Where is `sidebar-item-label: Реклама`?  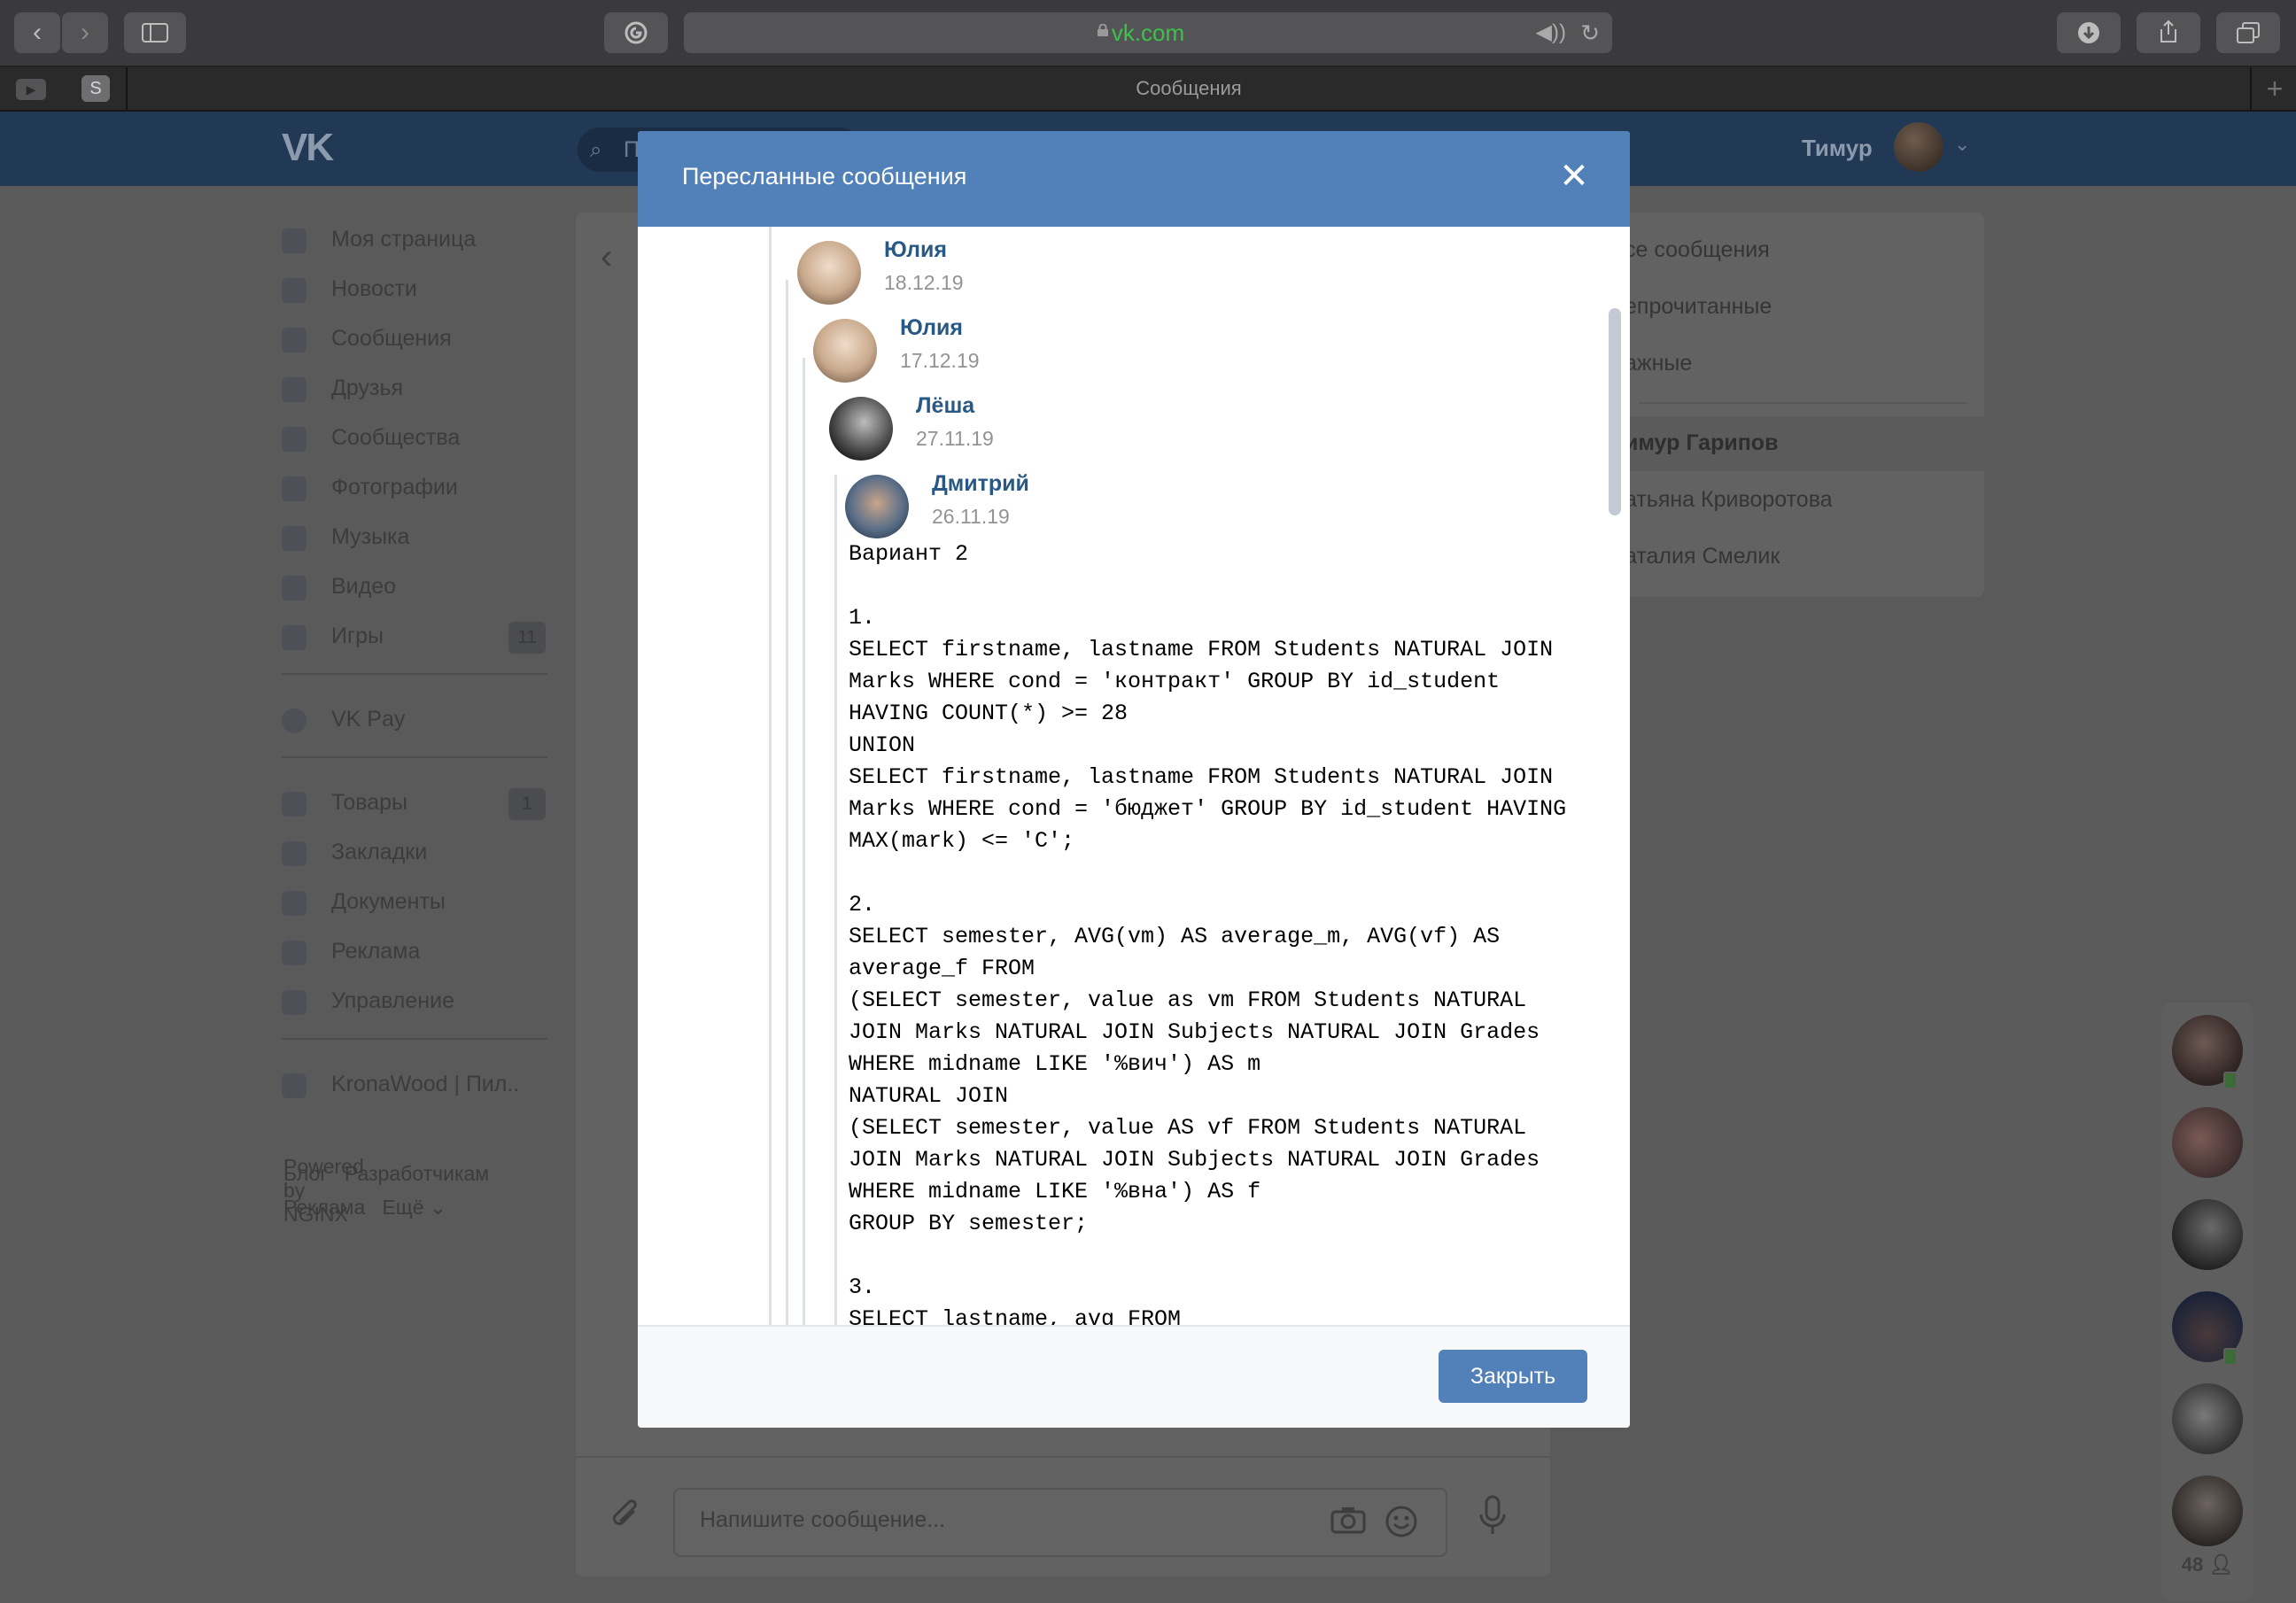
sidebar-item-label: Реклама is located at coordinates (376, 952).